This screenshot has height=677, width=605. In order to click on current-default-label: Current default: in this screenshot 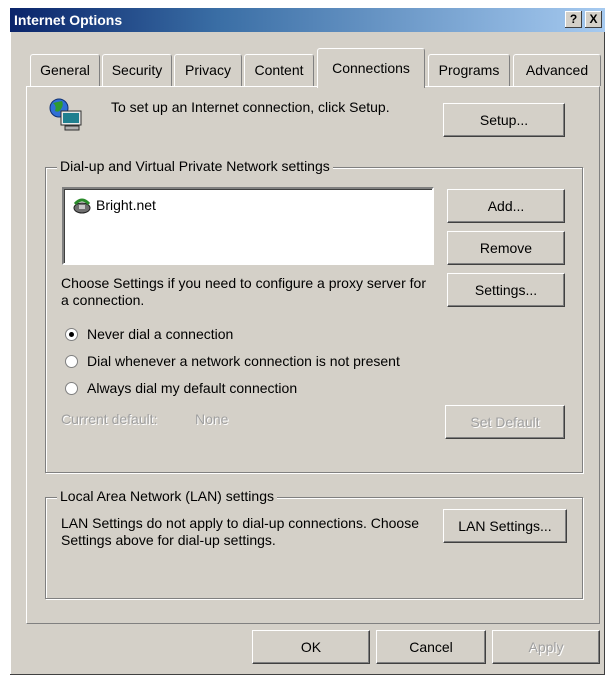, I will do `click(109, 419)`.